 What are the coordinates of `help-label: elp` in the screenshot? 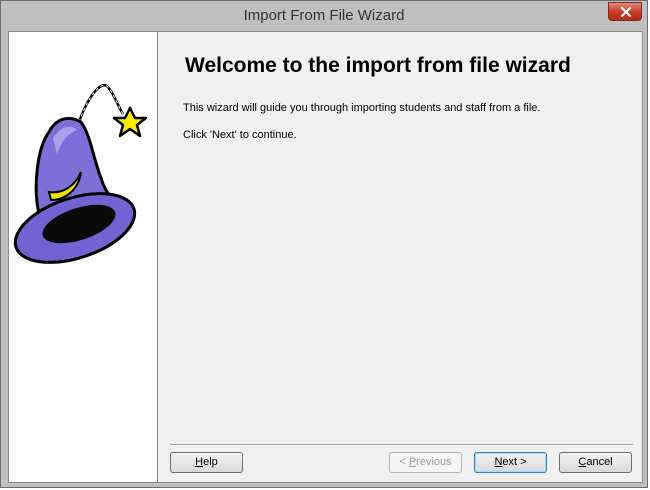 It's located at (210, 462).